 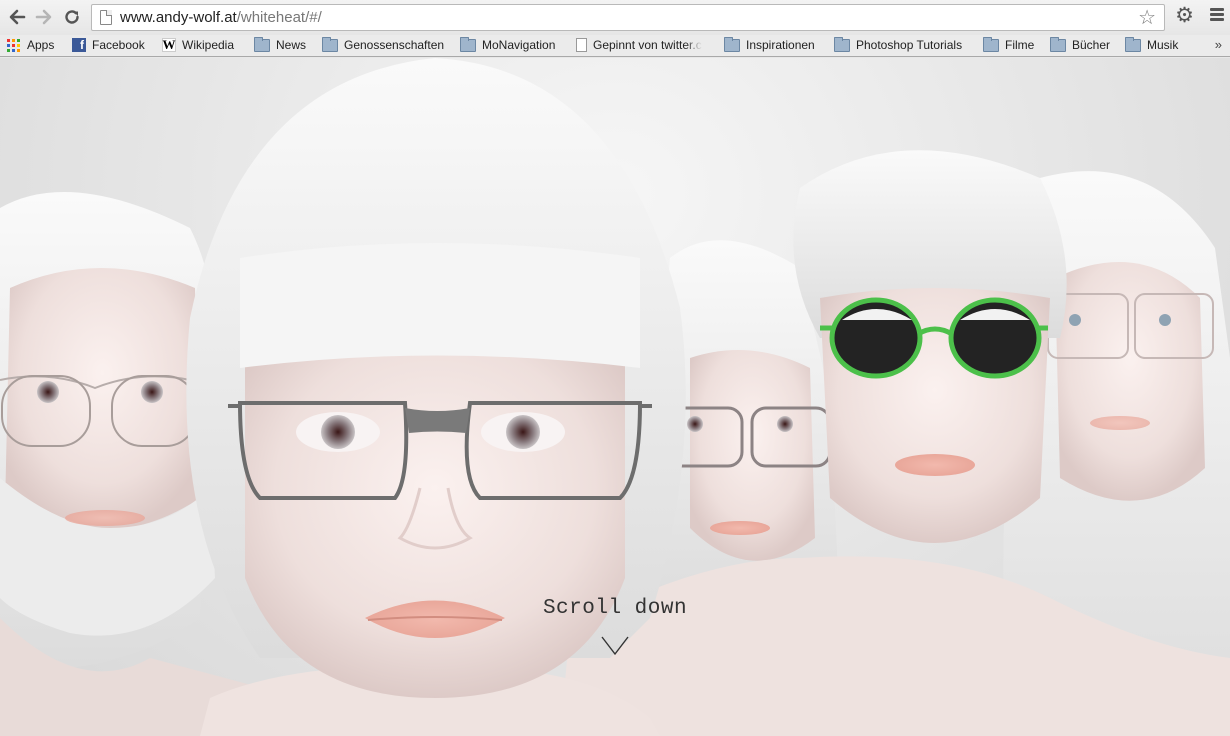 I want to click on wikipedia-icon: W, so click(x=169, y=44).